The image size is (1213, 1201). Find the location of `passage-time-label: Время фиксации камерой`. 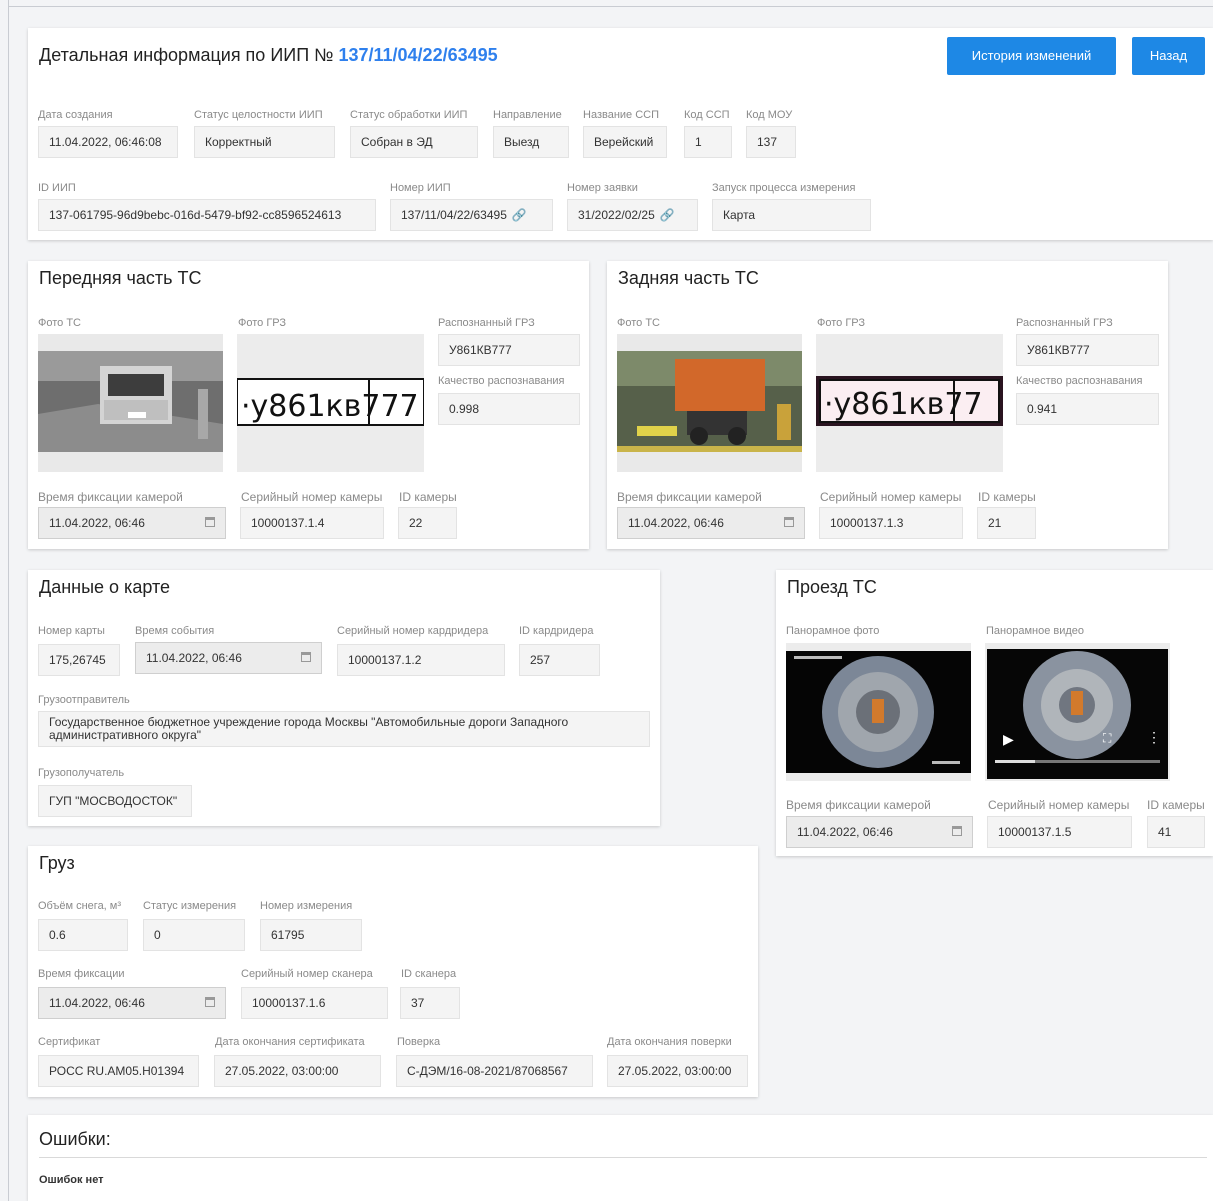

passage-time-label: Время фиксации камерой is located at coordinates (858, 805).